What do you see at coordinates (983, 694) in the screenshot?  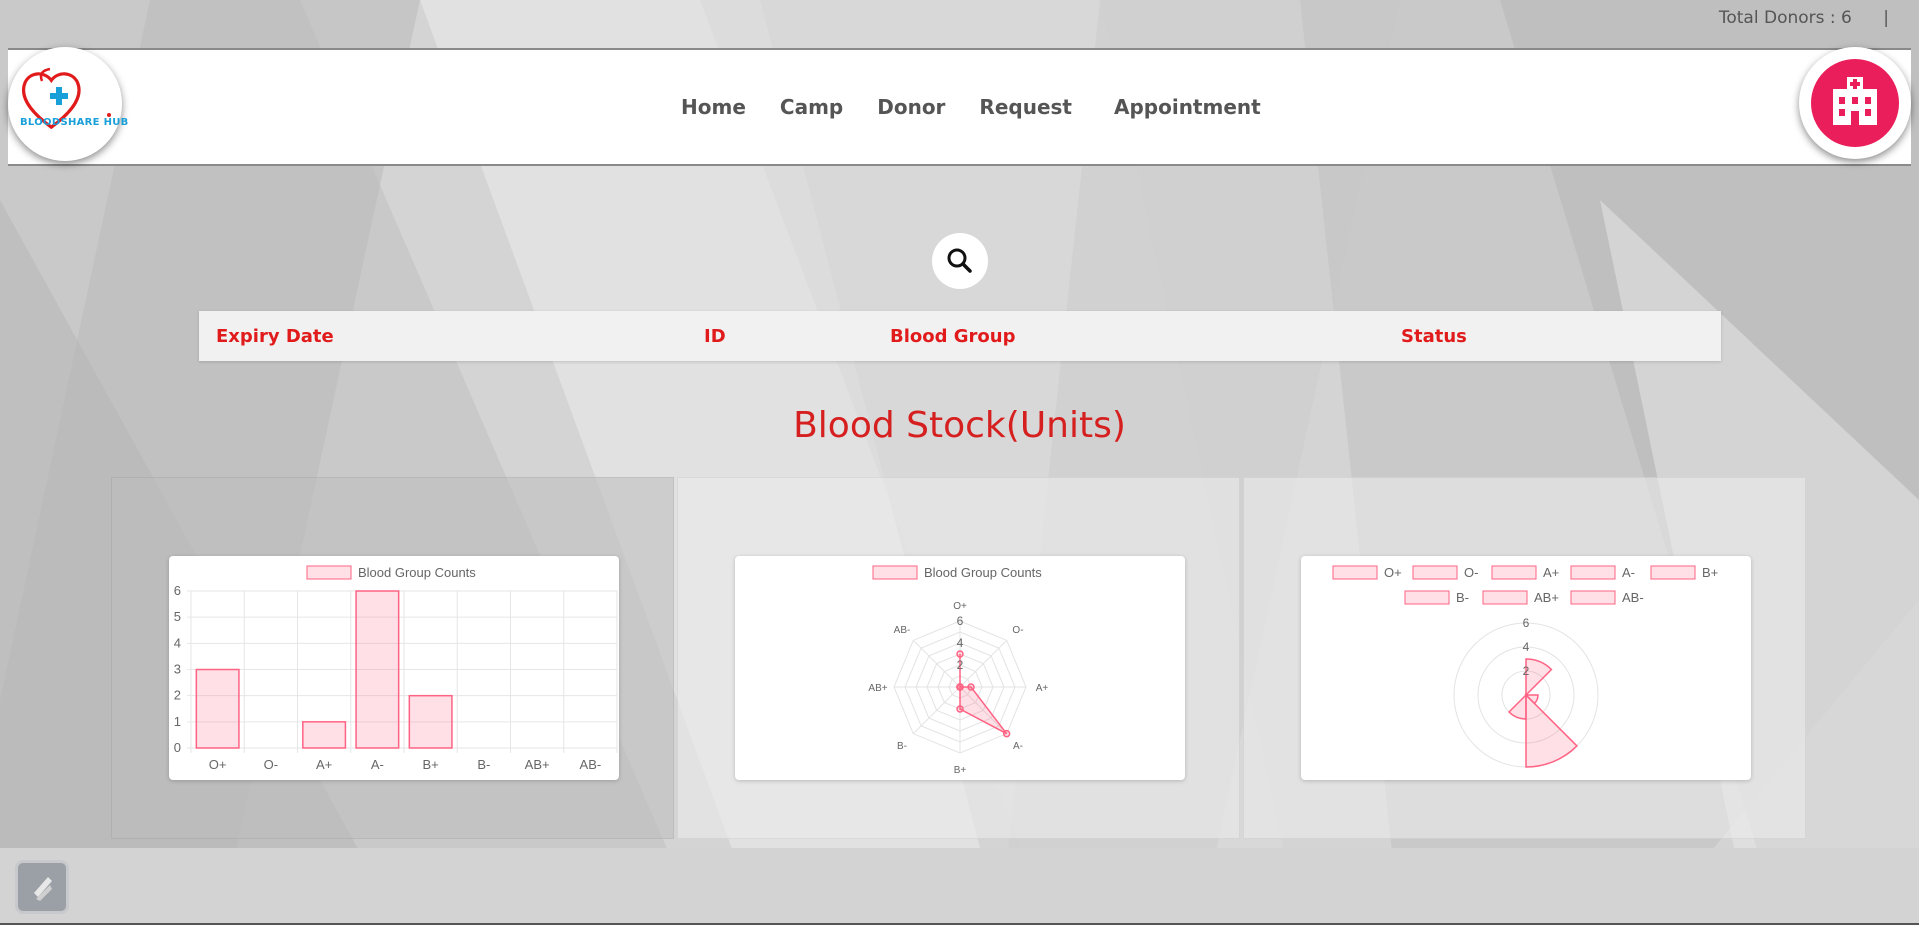 I see `radar-series-area` at bounding box center [983, 694].